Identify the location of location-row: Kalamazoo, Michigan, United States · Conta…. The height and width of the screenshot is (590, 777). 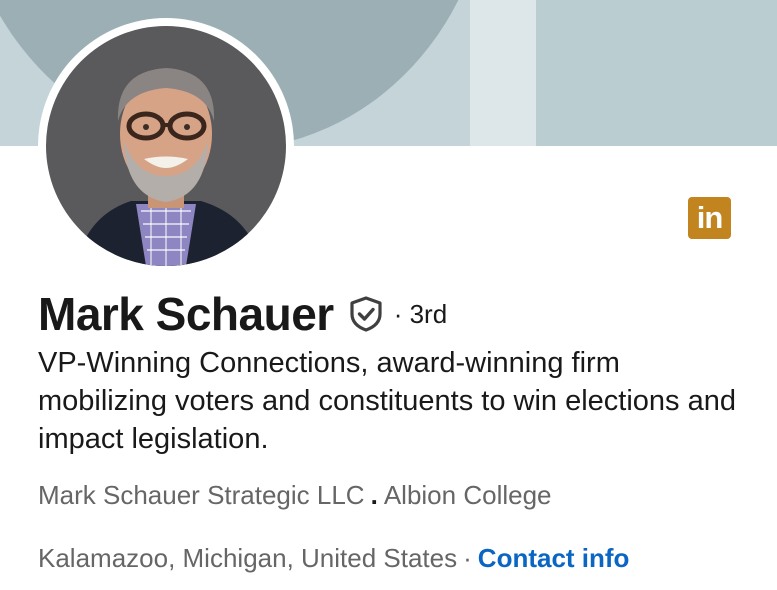
(333, 558).